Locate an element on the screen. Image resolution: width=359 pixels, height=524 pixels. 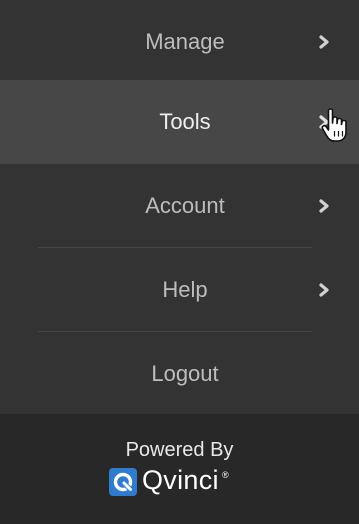
menu-item-label: Logout is located at coordinates (185, 373).